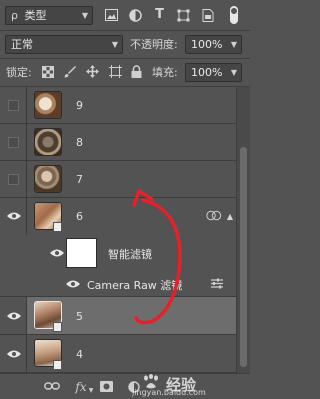  What do you see at coordinates (188, 386) in the screenshot?
I see `watermark: 经验 jingyan.baidu.com` at bounding box center [188, 386].